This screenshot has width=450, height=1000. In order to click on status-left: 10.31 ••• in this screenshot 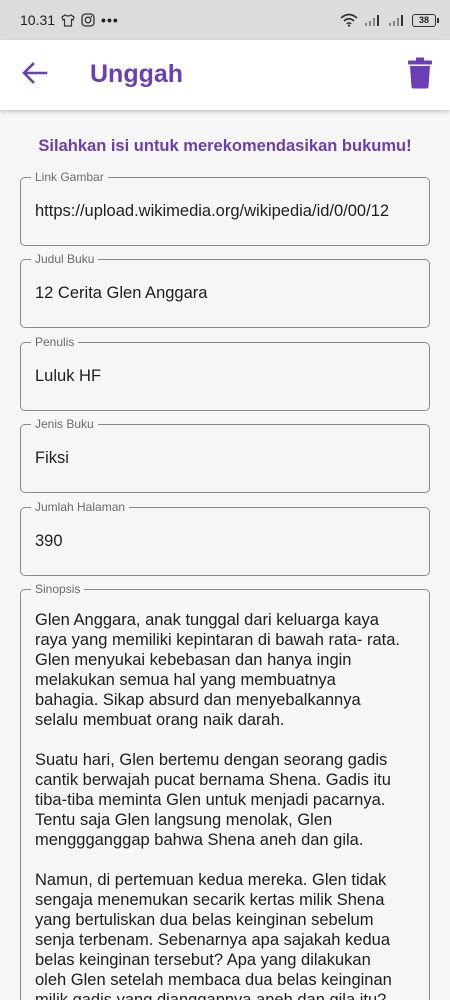, I will do `click(69, 20)`.